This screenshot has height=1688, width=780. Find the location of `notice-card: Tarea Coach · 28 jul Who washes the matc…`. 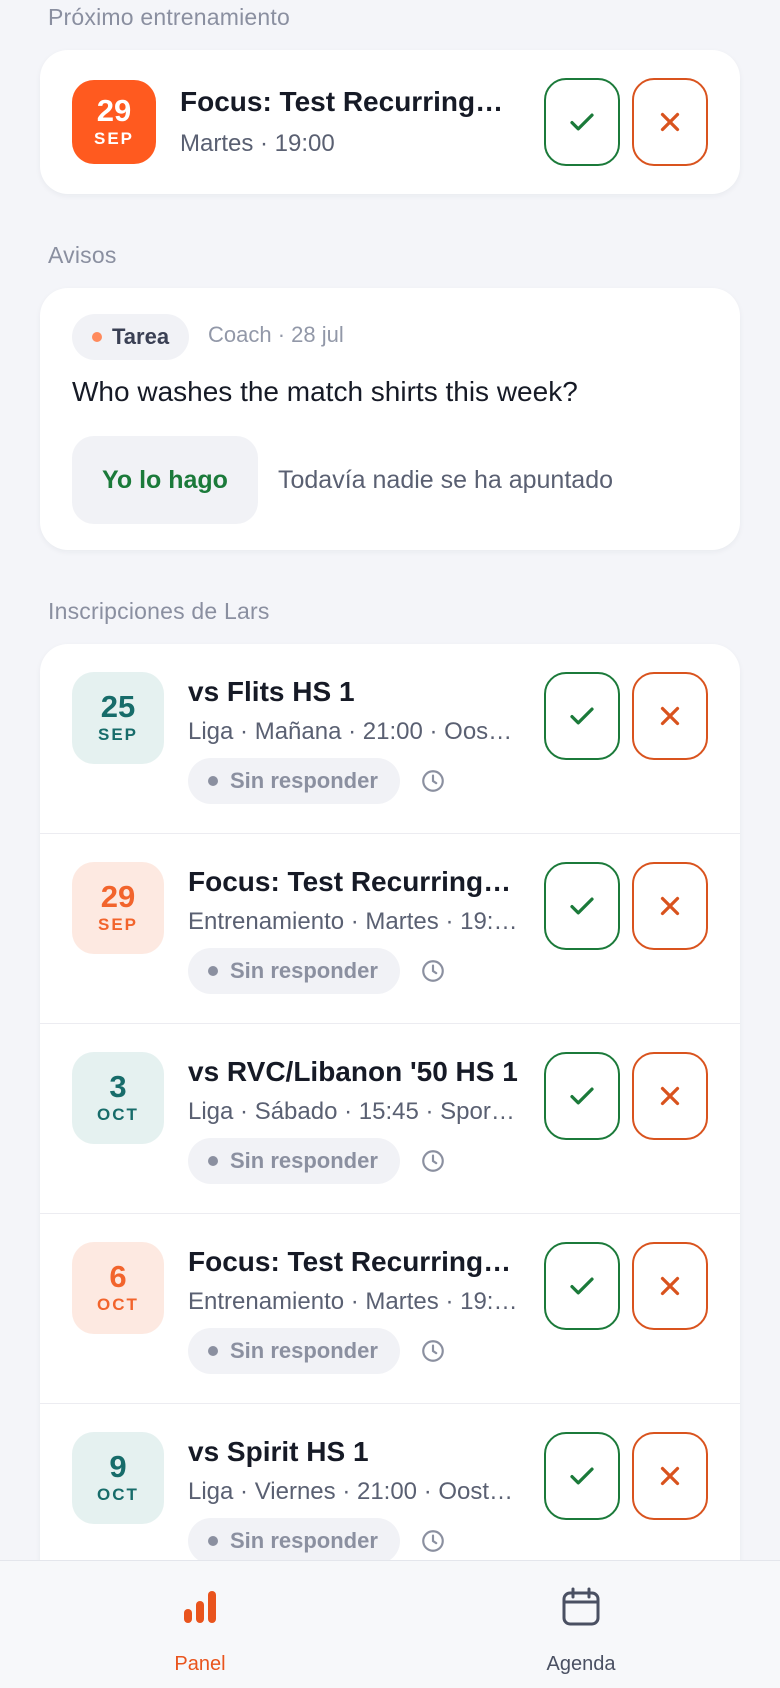

notice-card: Tarea Coach · 28 jul Who washes the matc… is located at coordinates (390, 419).